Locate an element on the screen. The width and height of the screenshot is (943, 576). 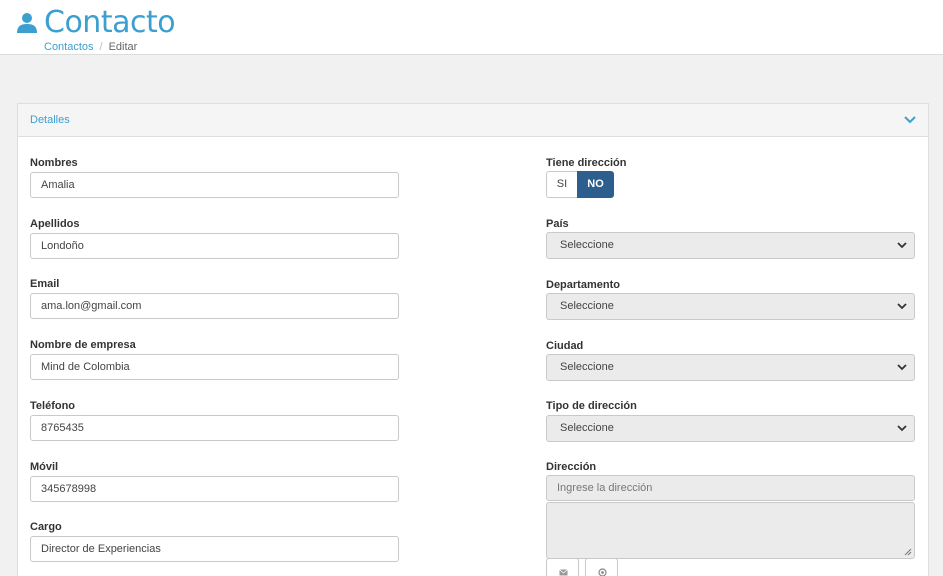
pais-select: Seleccione is located at coordinates (730, 245).